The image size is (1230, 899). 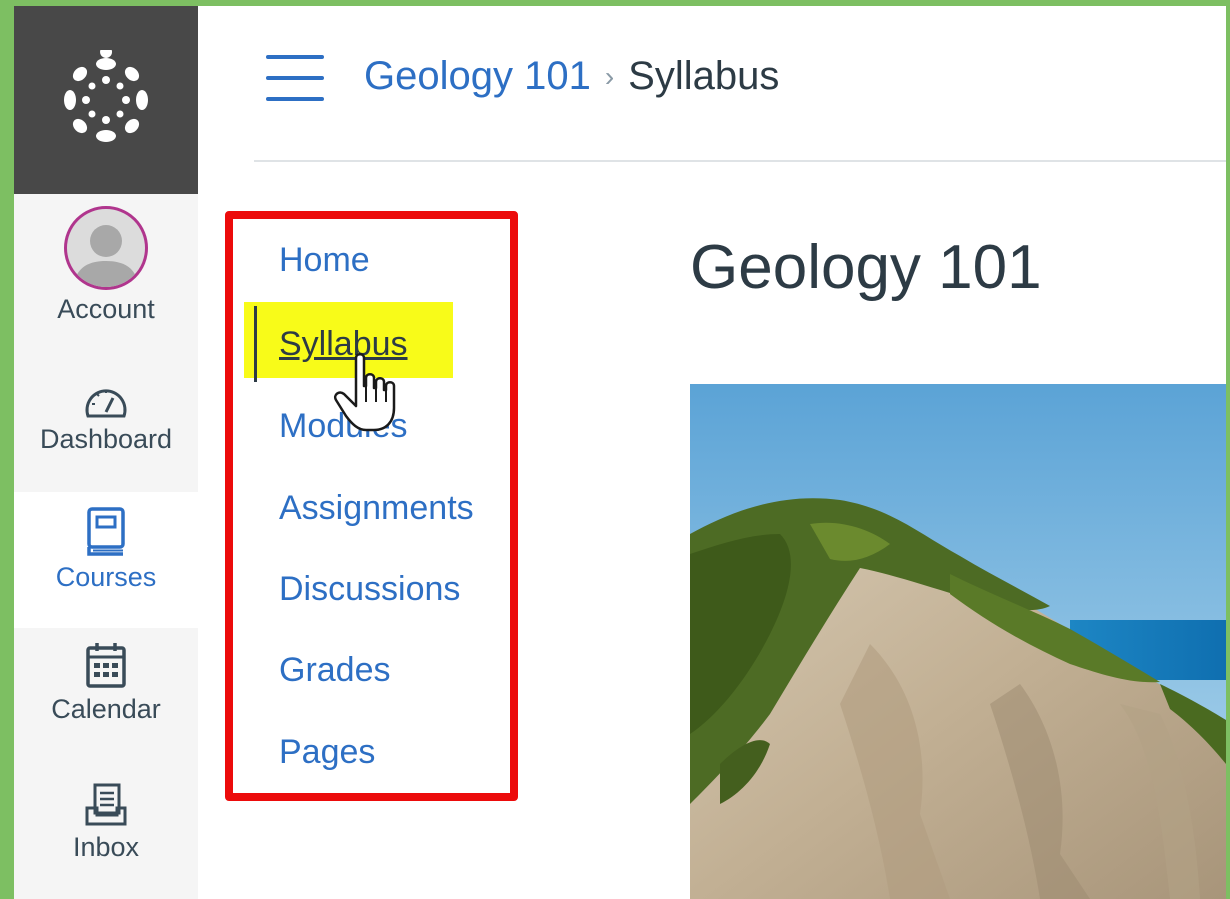 I want to click on pointer-hand-icon, so click(x=365, y=392).